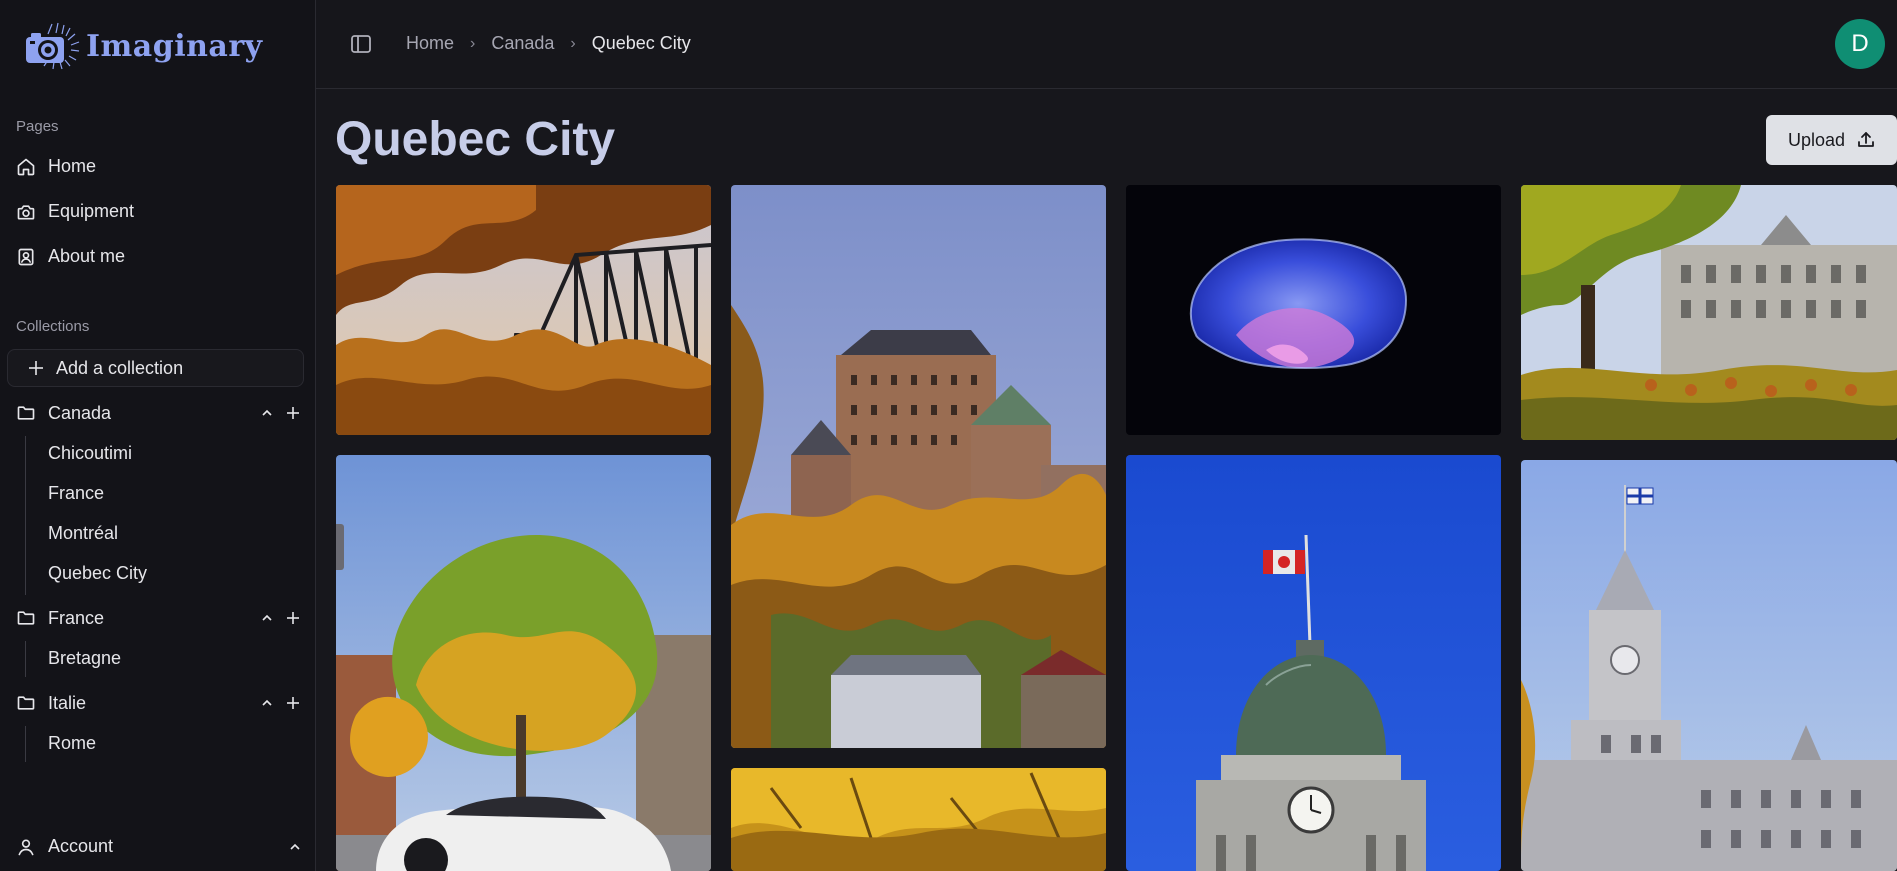  What do you see at coordinates (1866, 139) in the screenshot?
I see `upload-icon` at bounding box center [1866, 139].